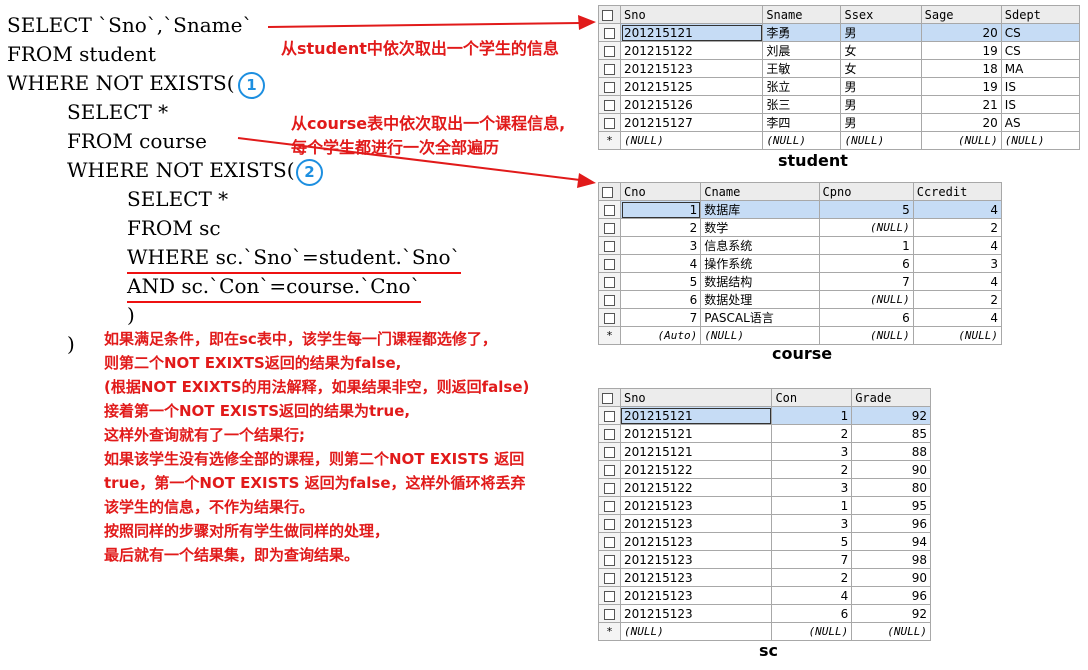 The width and height of the screenshot is (1088, 670). Describe the element at coordinates (760, 245) in the screenshot. I see `table-cell: 信息系统` at that location.